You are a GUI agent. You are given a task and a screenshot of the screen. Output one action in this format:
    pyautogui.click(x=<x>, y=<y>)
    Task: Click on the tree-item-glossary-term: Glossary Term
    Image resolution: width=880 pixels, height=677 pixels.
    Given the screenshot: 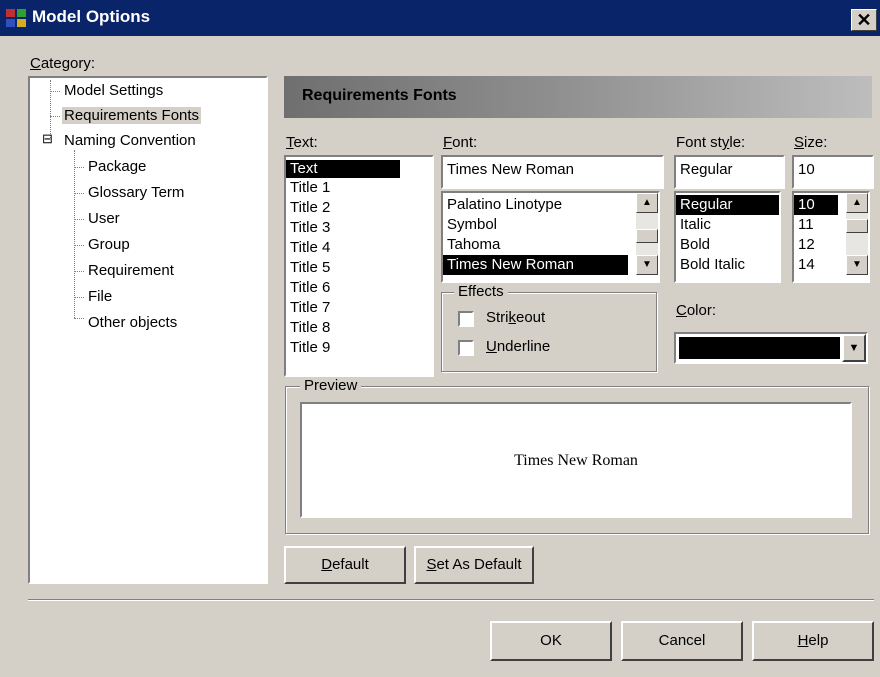 What is the action you would take?
    pyautogui.click(x=136, y=192)
    